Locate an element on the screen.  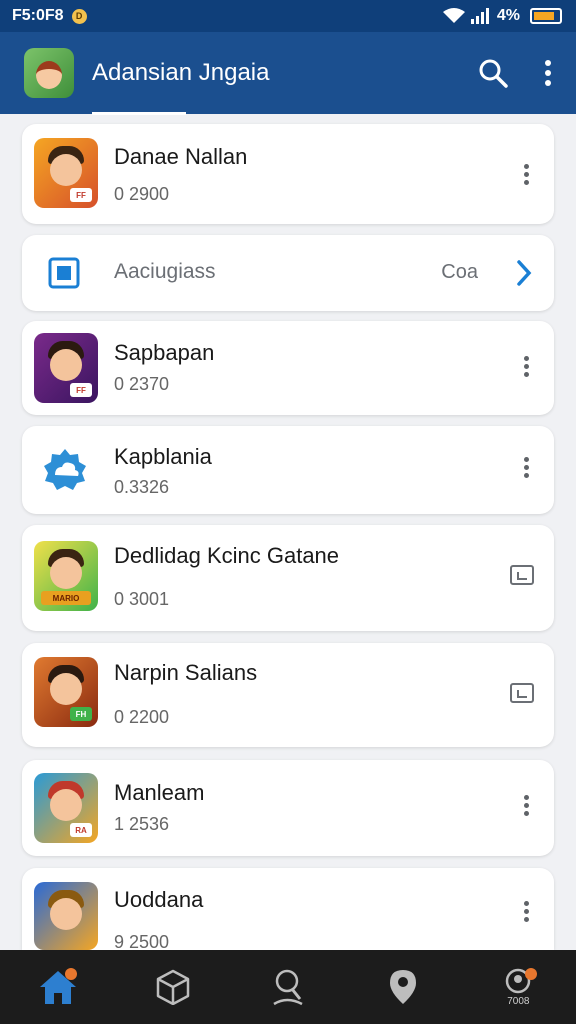
game-portrait-icon: FH is located at coordinates (66, 692).